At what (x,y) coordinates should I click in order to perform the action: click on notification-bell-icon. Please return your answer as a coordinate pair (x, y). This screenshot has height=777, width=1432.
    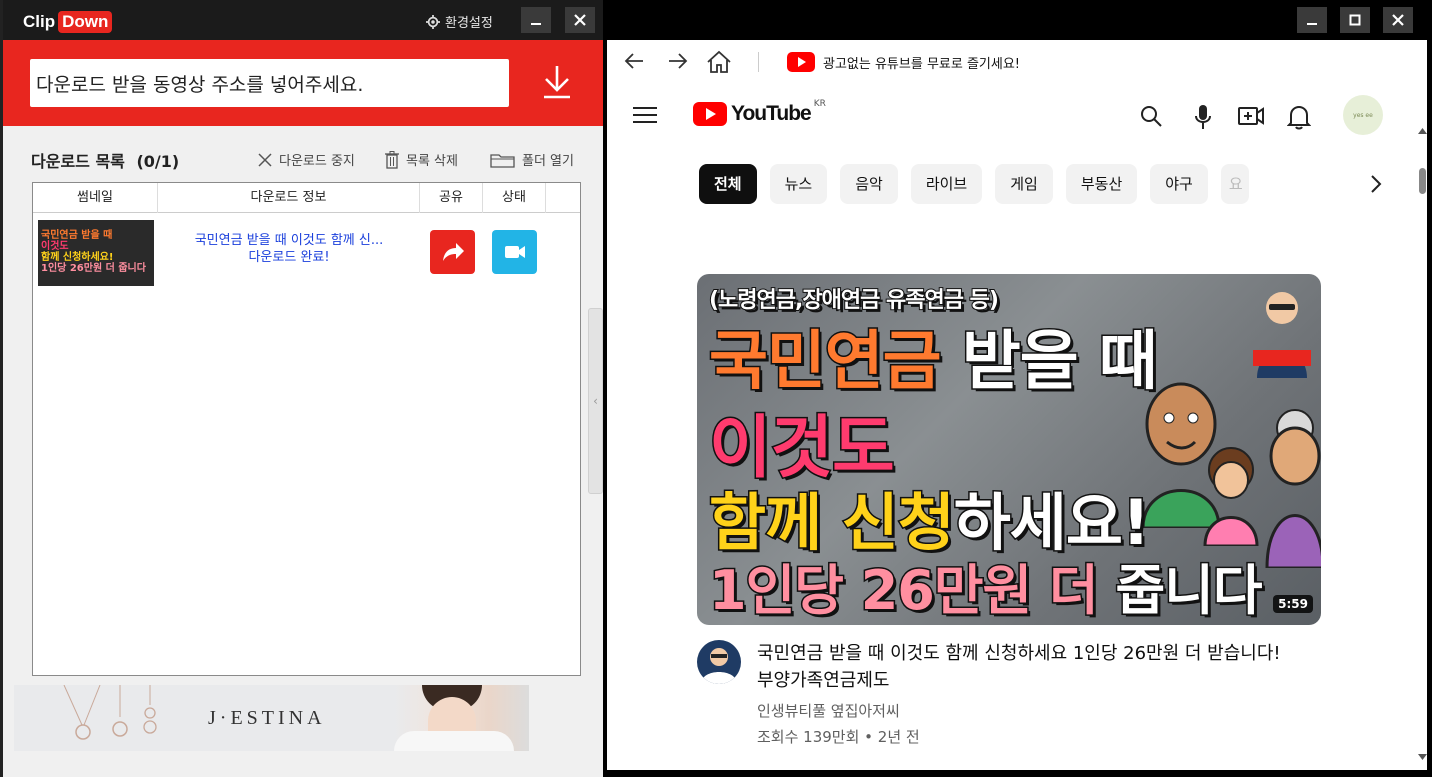
    Looking at the image, I should click on (1299, 117).